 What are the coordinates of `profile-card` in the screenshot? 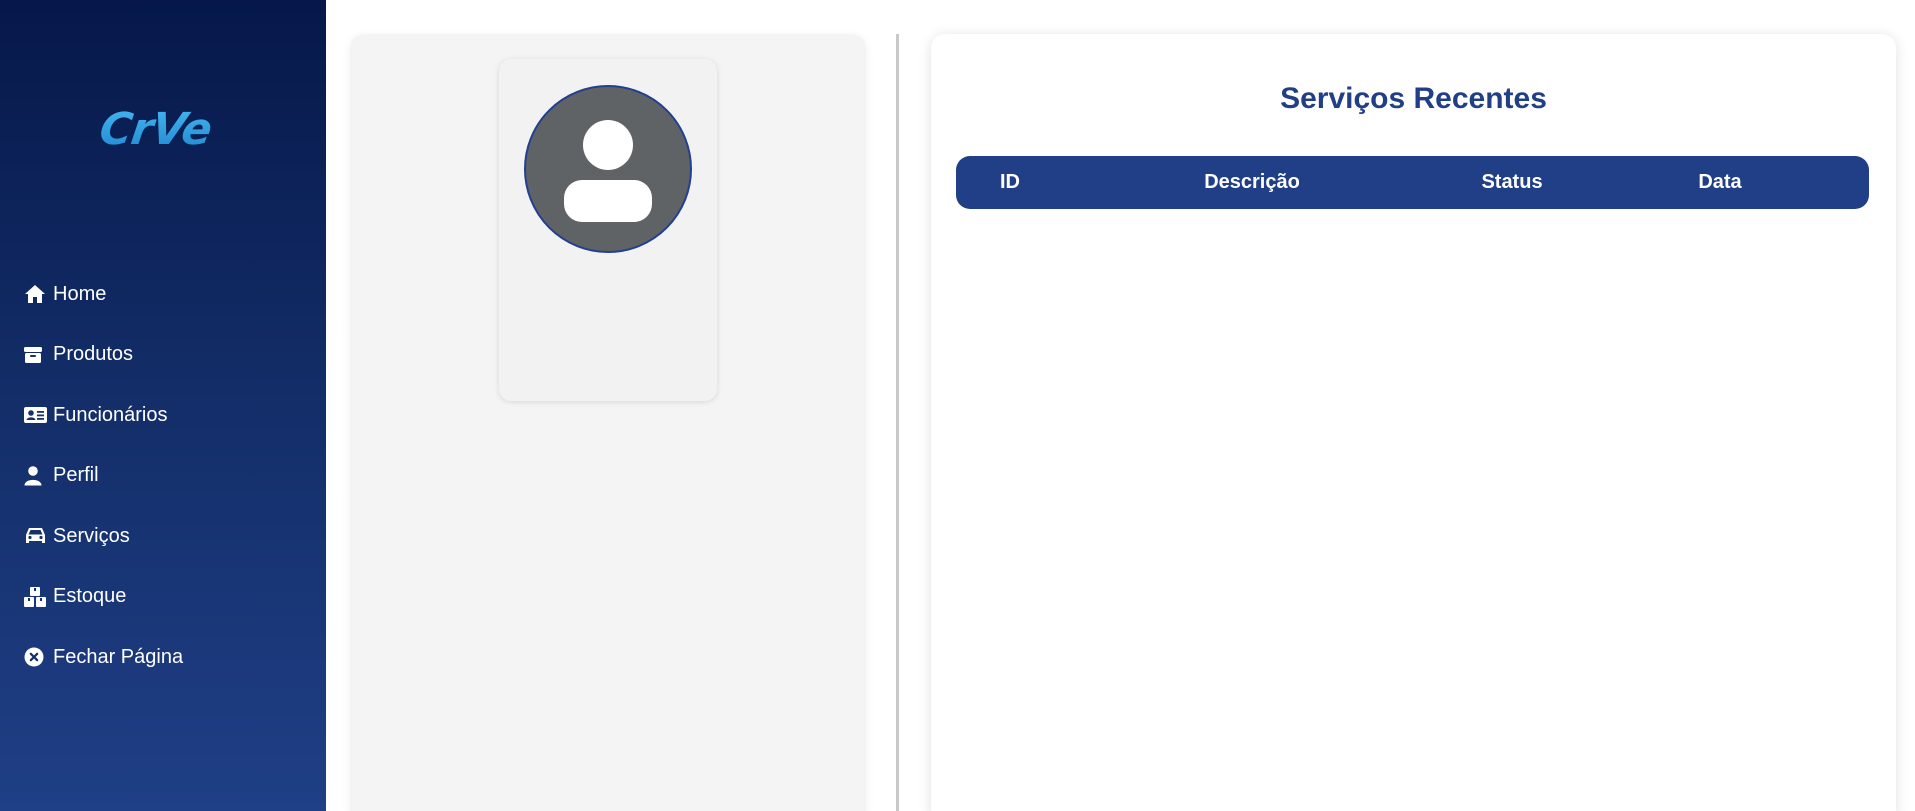 It's located at (608, 230).